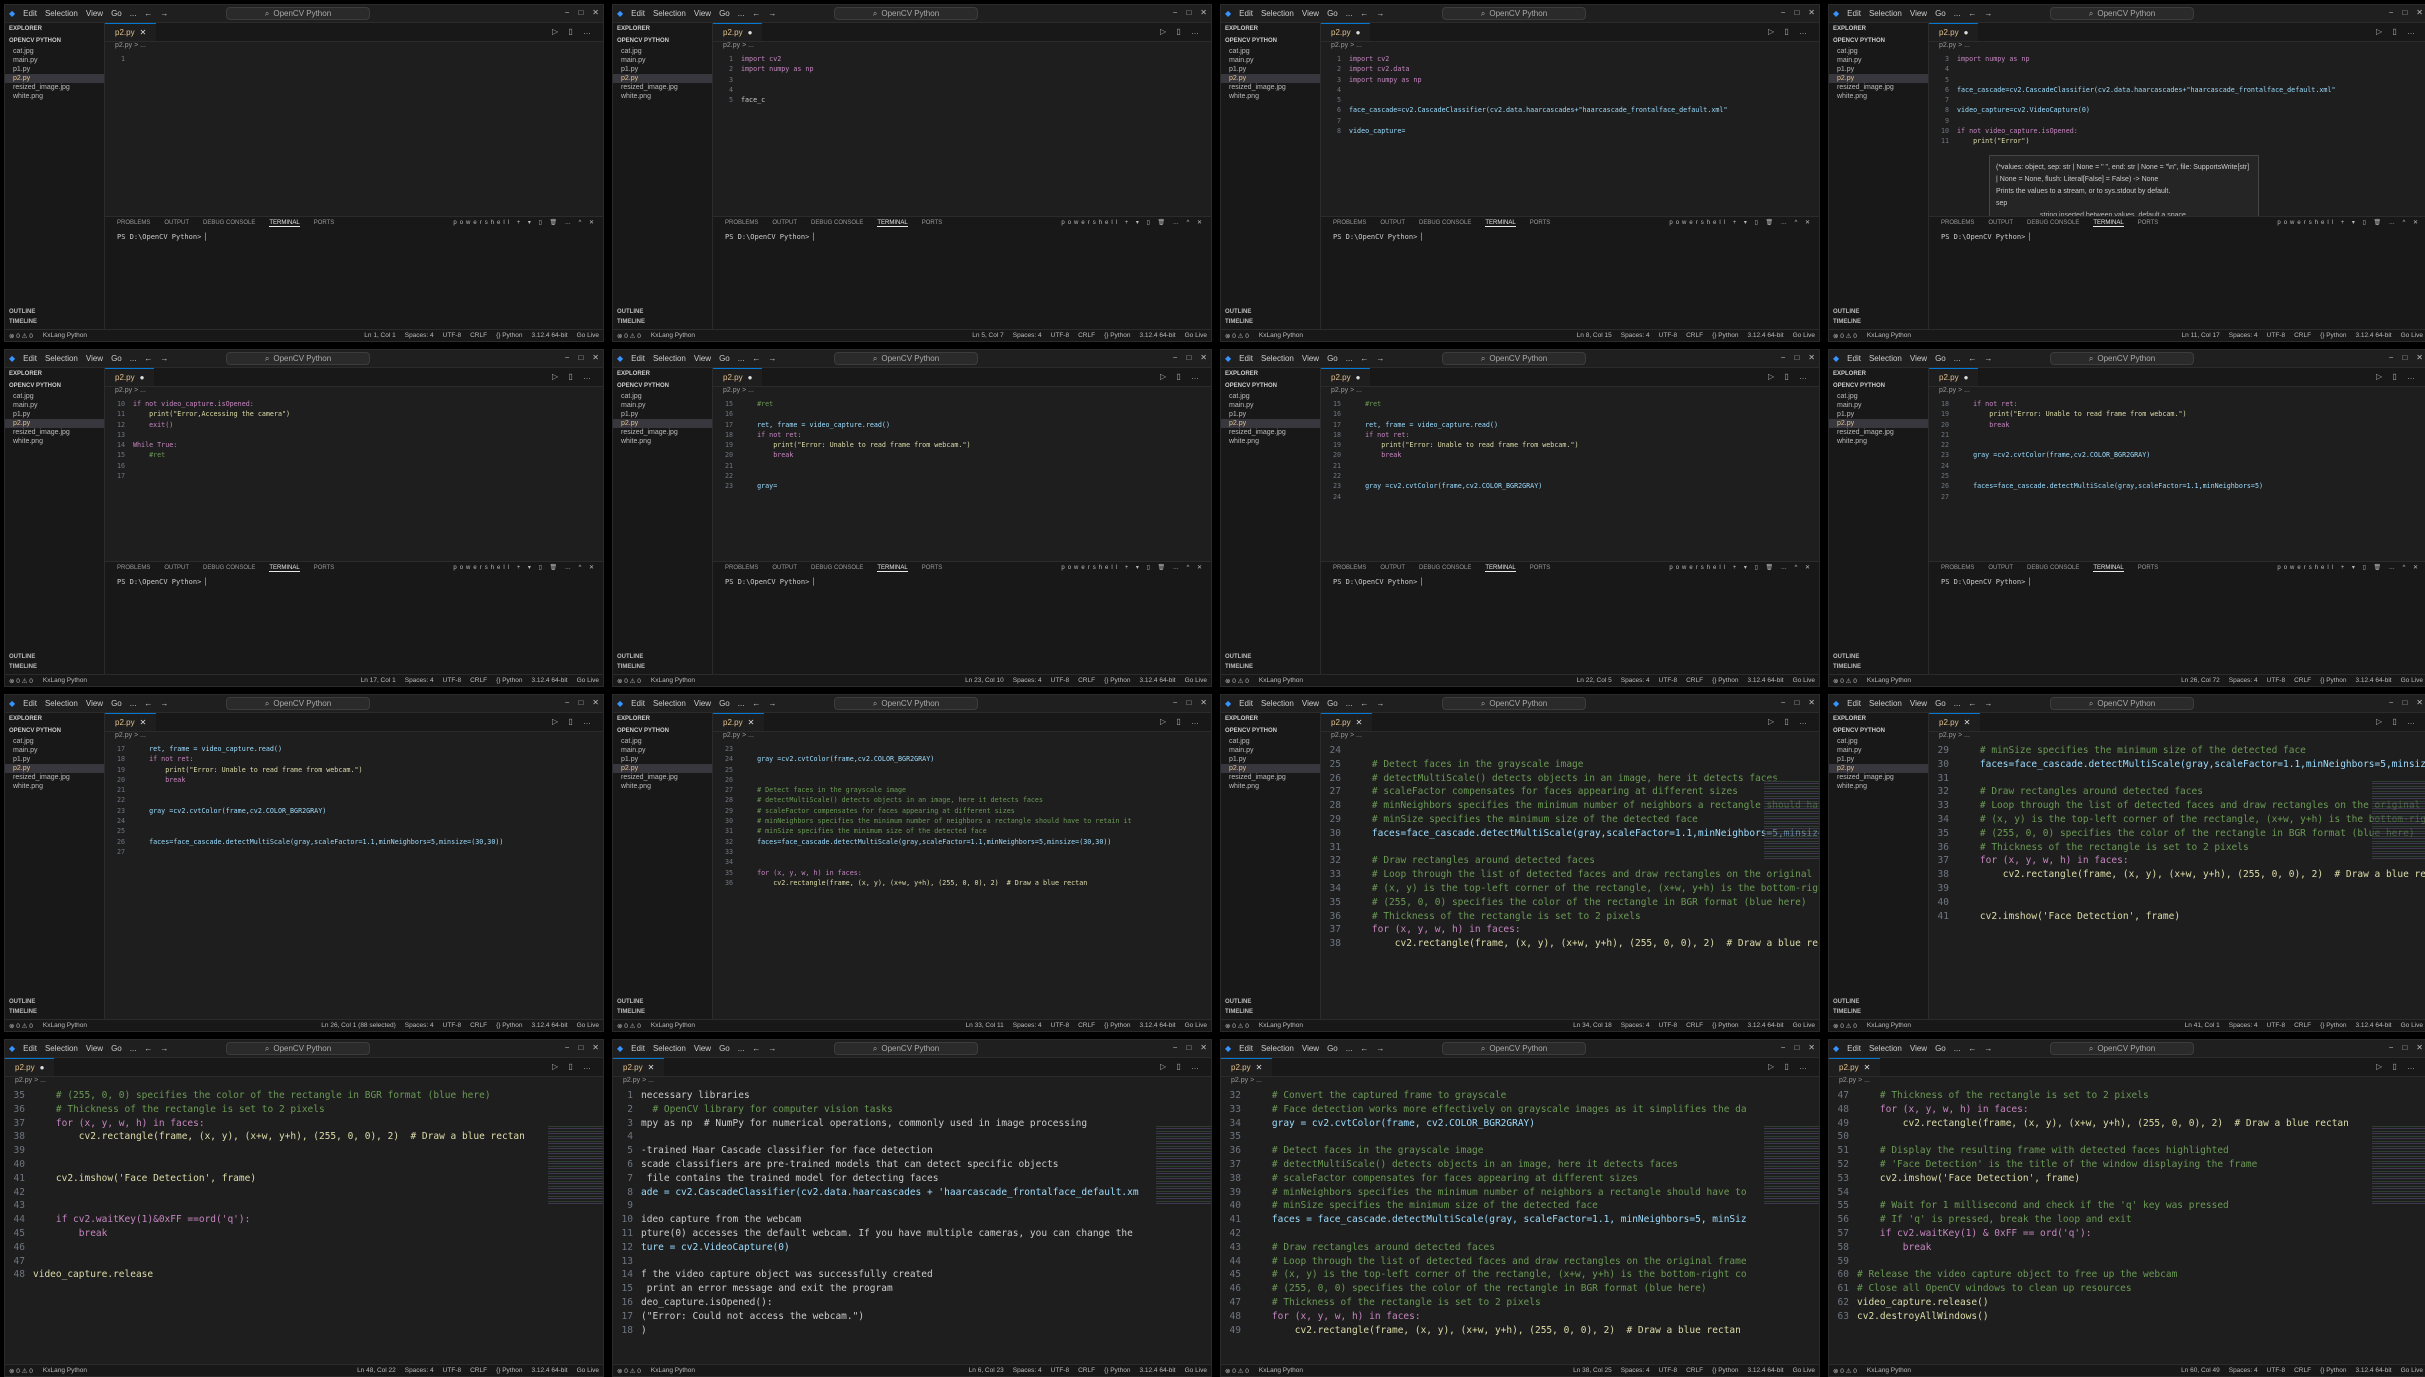 The height and width of the screenshot is (1377, 2425). I want to click on command-center-search: ⌕ OpenCV Python, so click(906, 13).